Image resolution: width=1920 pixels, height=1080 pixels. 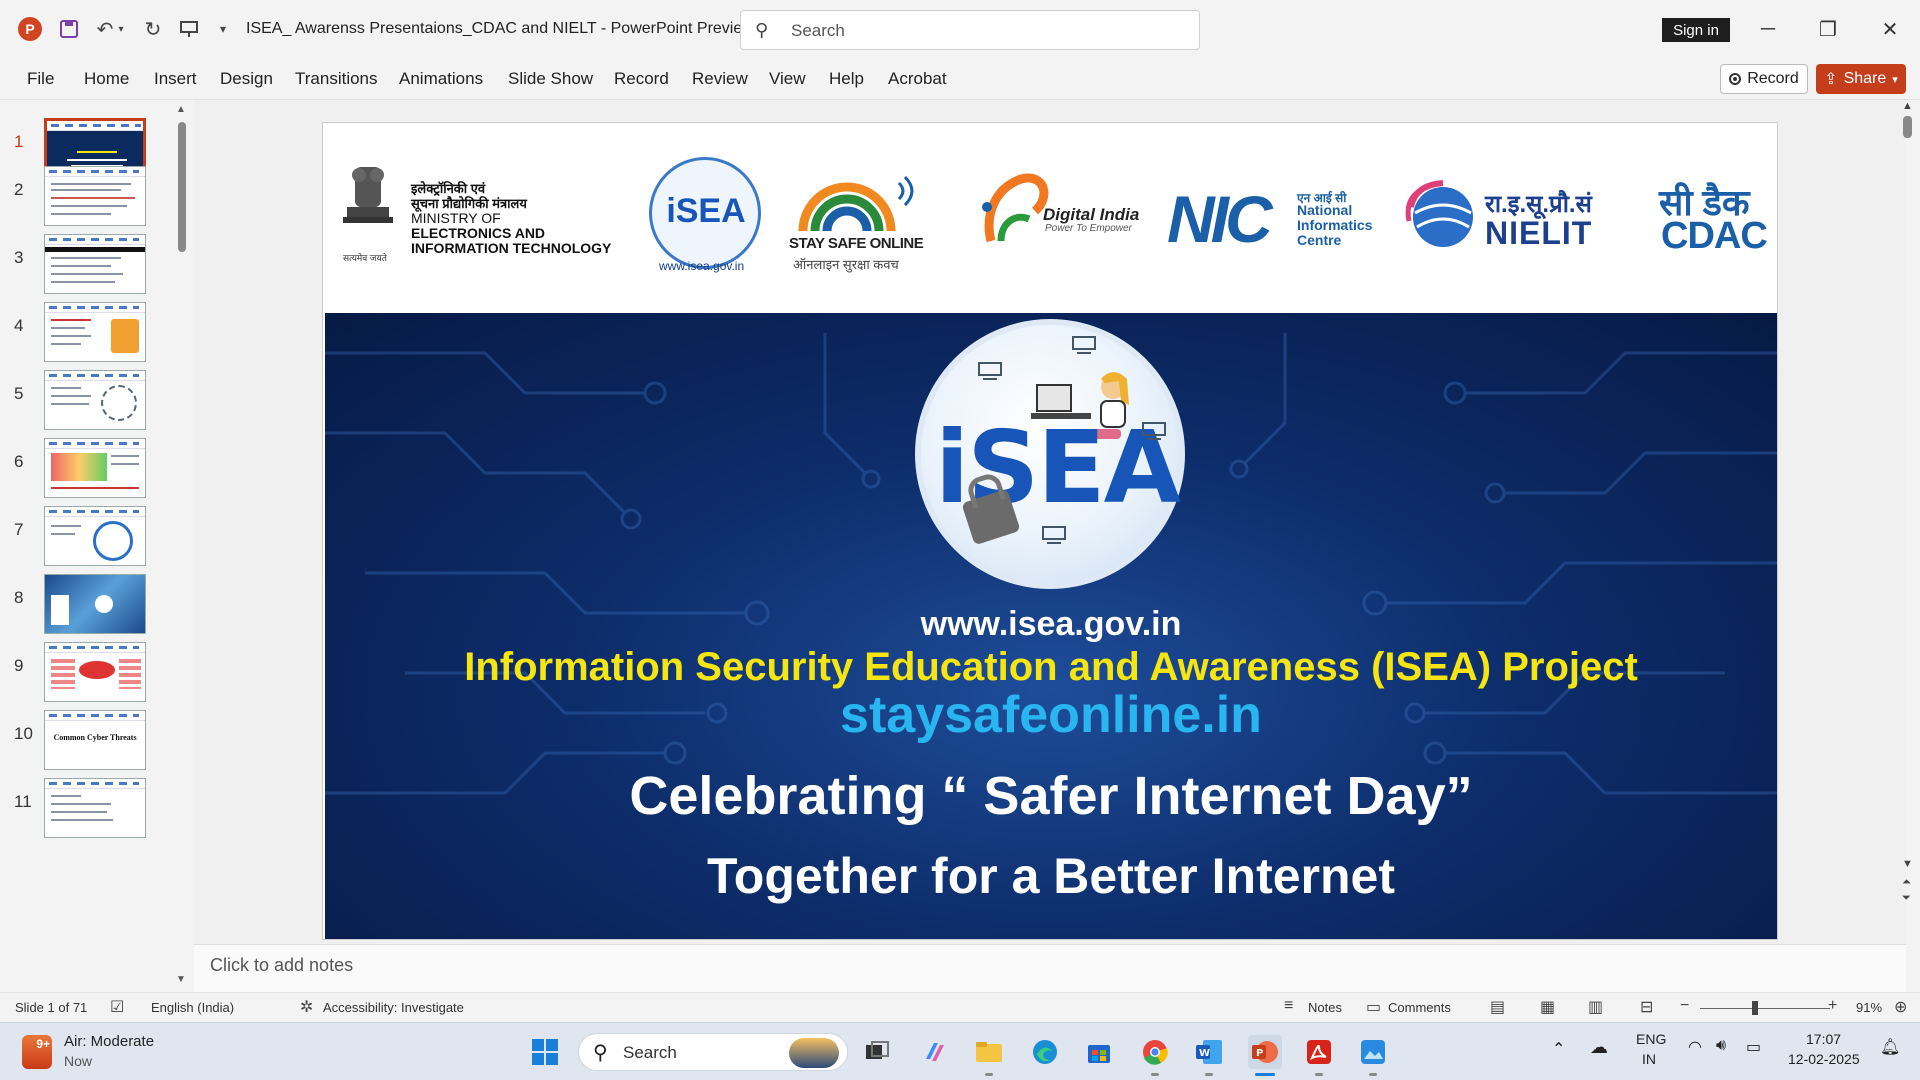 What do you see at coordinates (787, 79) in the screenshot?
I see `tab-view: View` at bounding box center [787, 79].